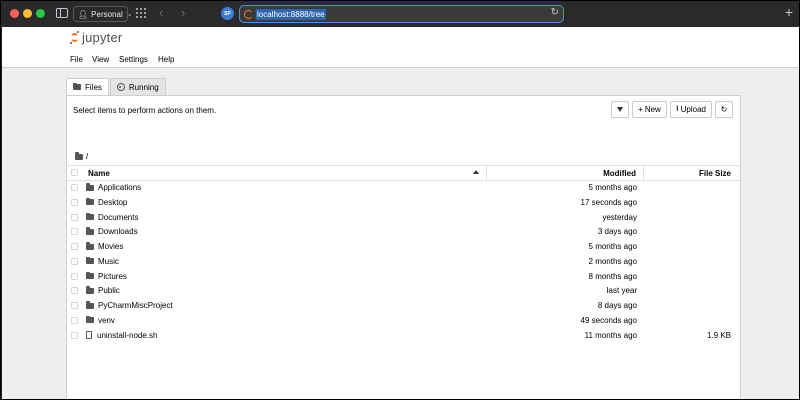 This screenshot has height=400, width=800. What do you see at coordinates (133, 59) in the screenshot?
I see `menu-settings: Settings` at bounding box center [133, 59].